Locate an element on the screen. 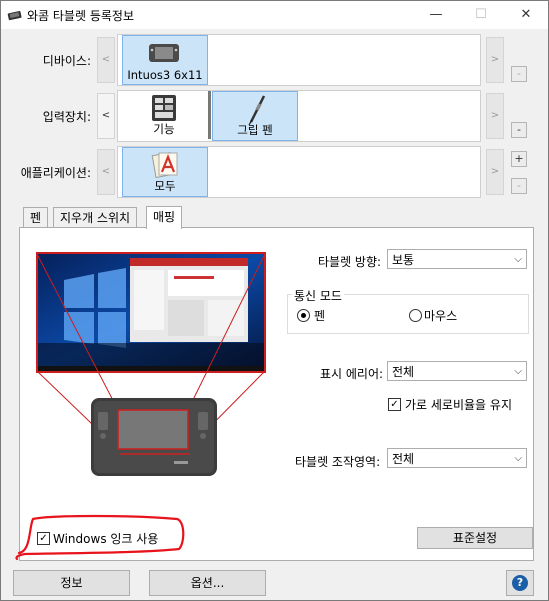  app-tile-all-label: 모두 is located at coordinates (165, 186).